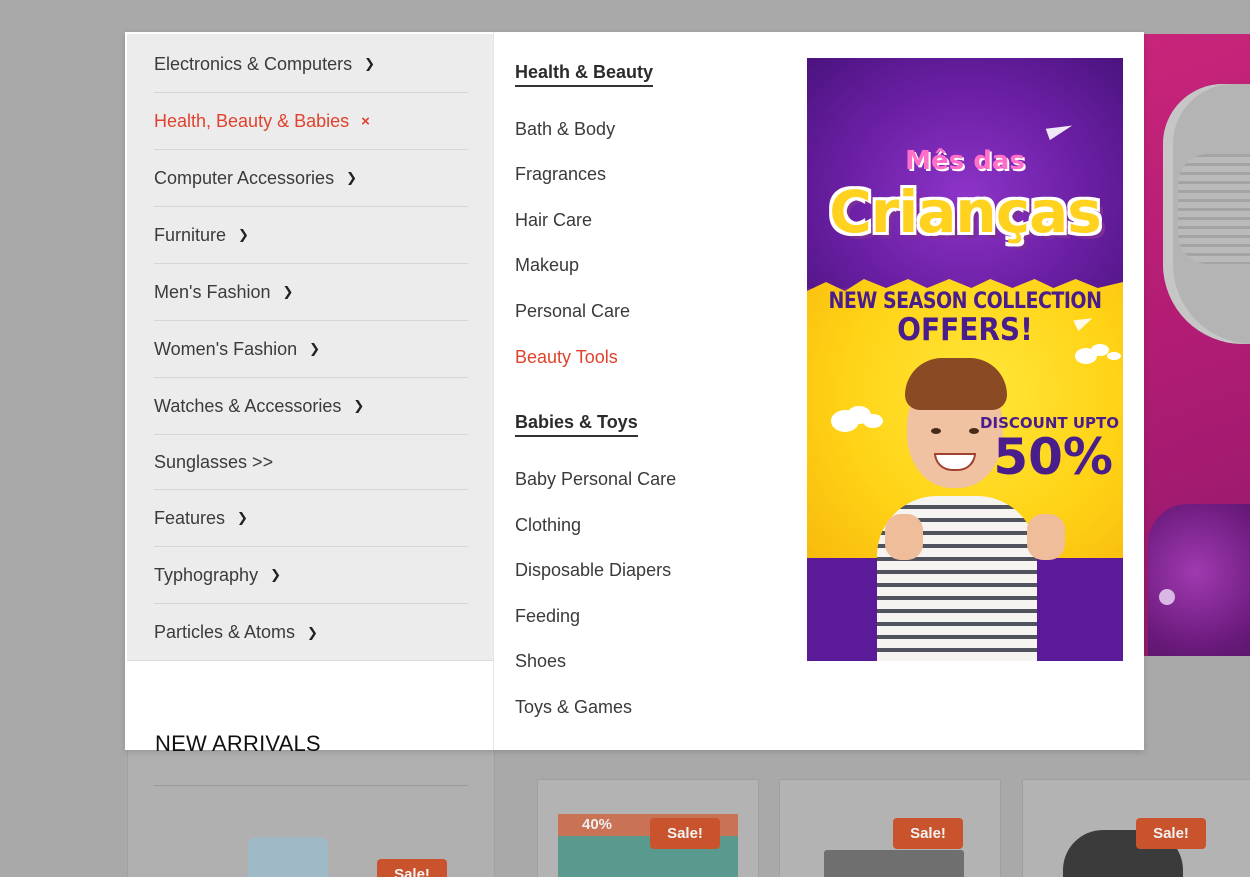 This screenshot has height=877, width=1250. I want to click on category-label: Watches & Accessories, so click(248, 405).